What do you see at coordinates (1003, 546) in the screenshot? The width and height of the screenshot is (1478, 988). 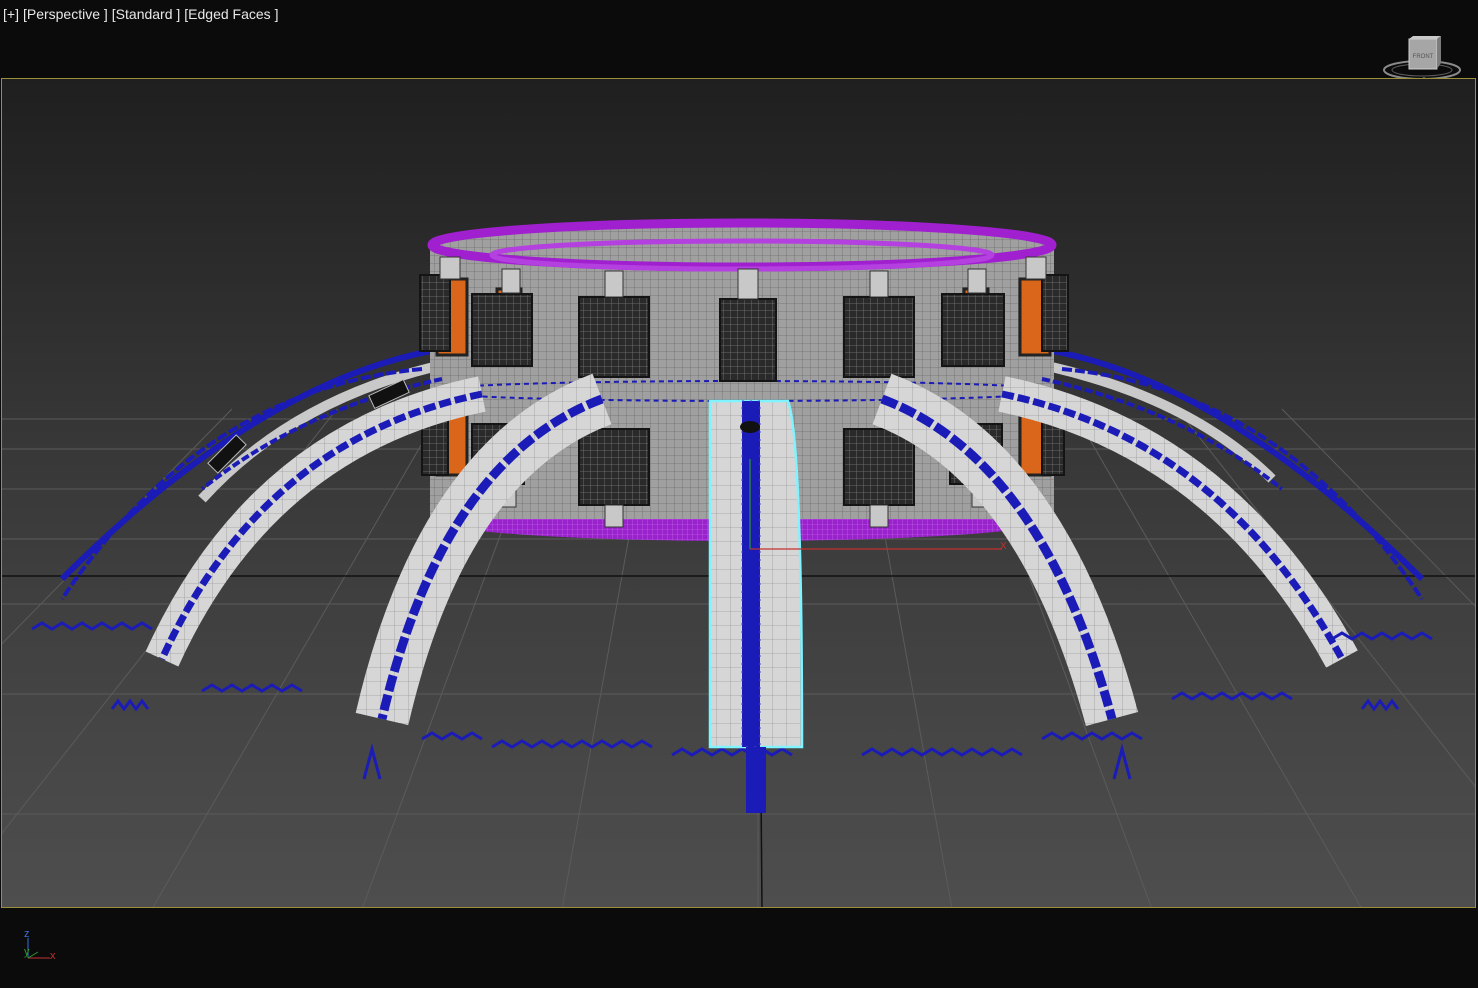 I see `gizmo-x-label: X` at bounding box center [1003, 546].